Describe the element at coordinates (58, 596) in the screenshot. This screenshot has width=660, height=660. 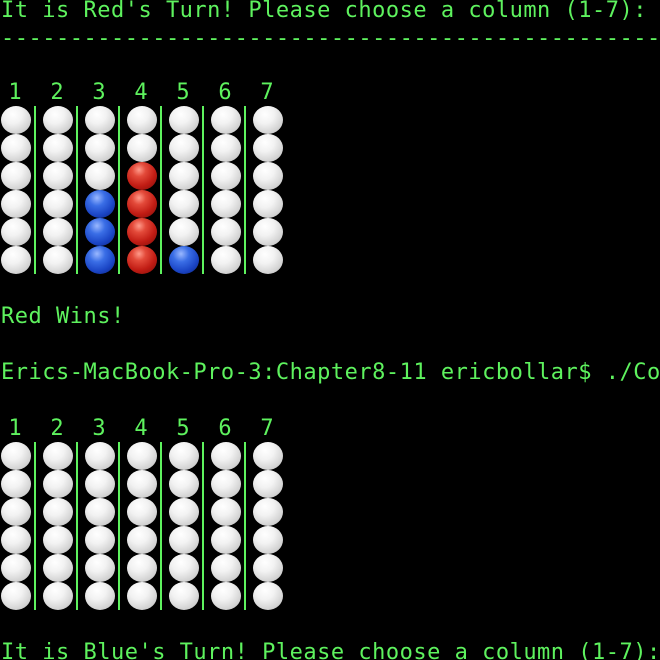
I see `disc-empty-c2-r6` at that location.